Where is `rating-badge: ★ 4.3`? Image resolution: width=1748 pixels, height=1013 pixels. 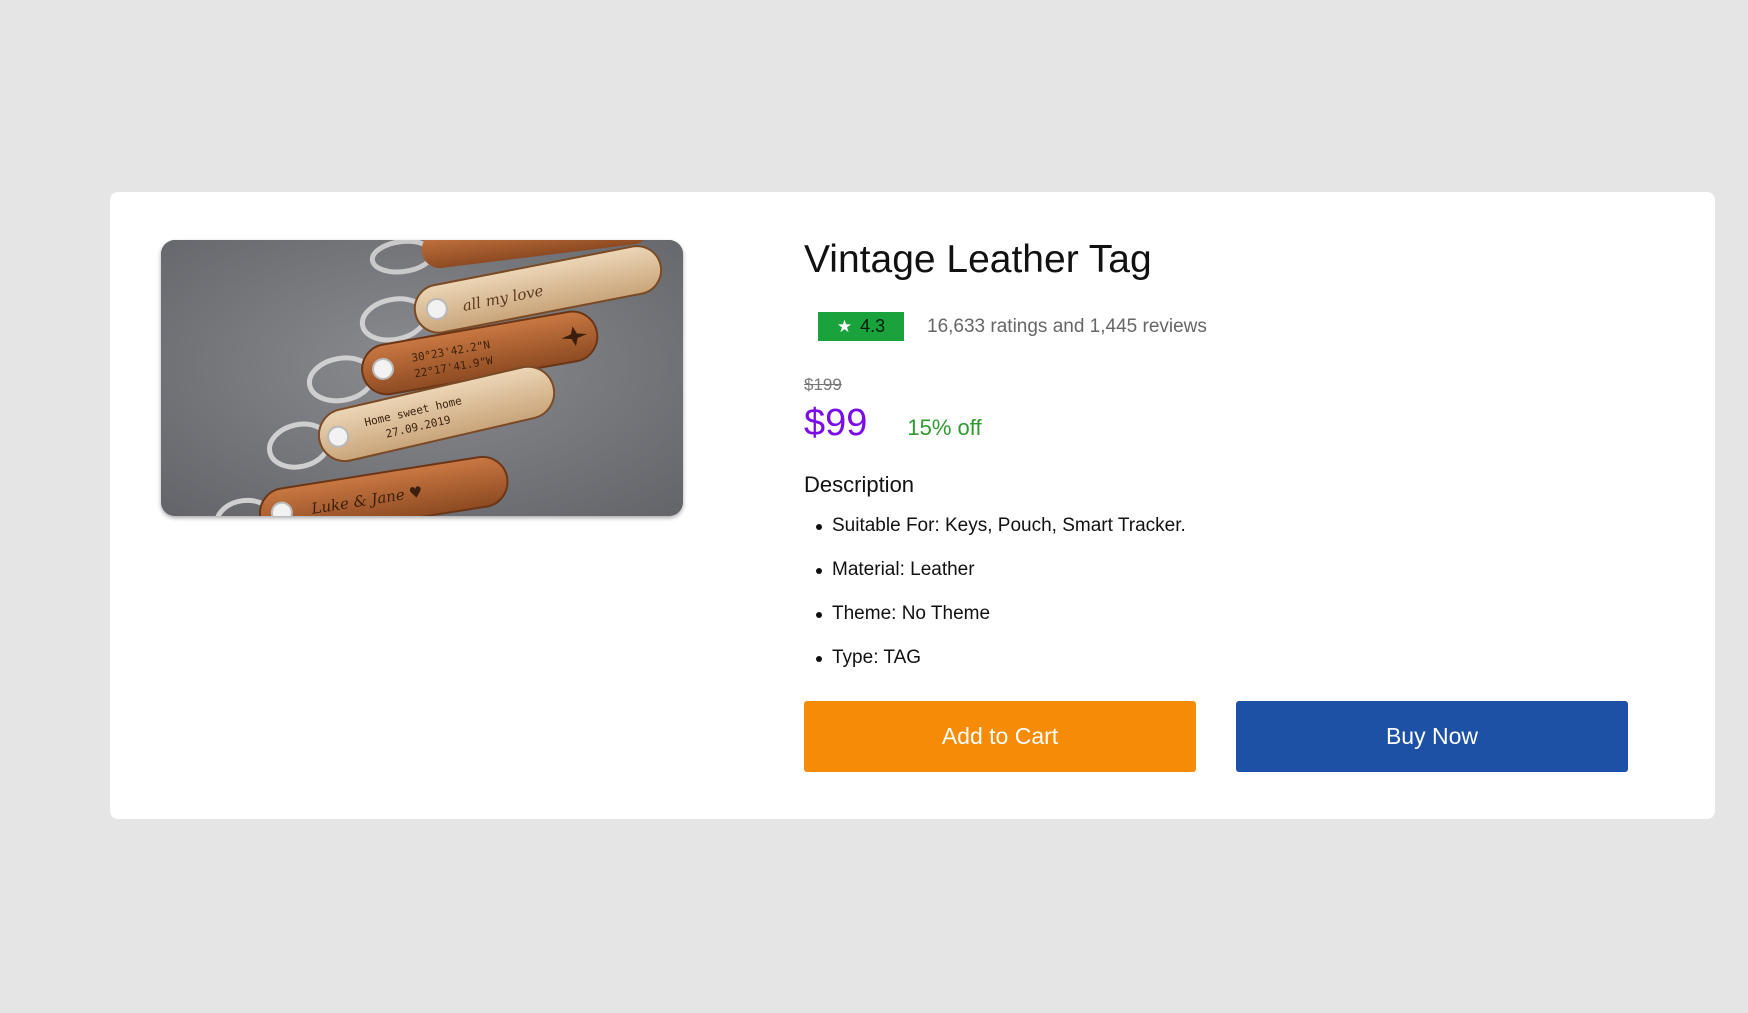 rating-badge: ★ 4.3 is located at coordinates (861, 326).